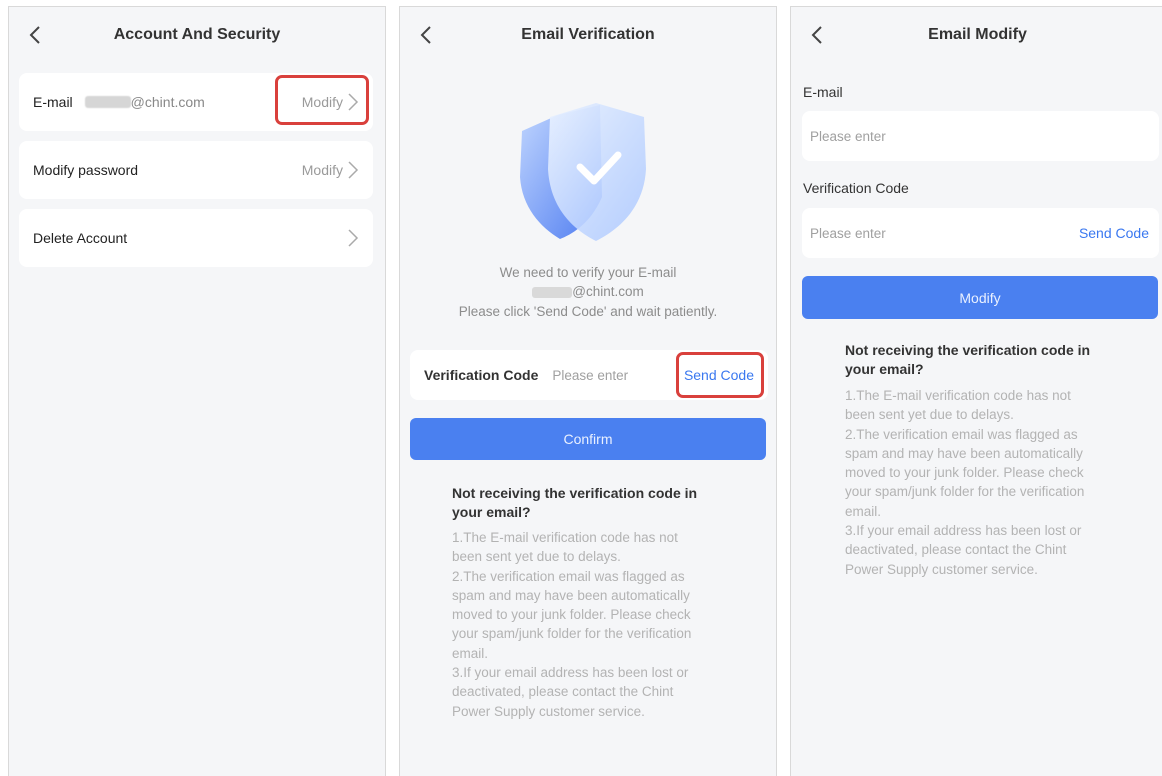 This screenshot has width=1162, height=776. I want to click on email-field: Please enter, so click(980, 136).